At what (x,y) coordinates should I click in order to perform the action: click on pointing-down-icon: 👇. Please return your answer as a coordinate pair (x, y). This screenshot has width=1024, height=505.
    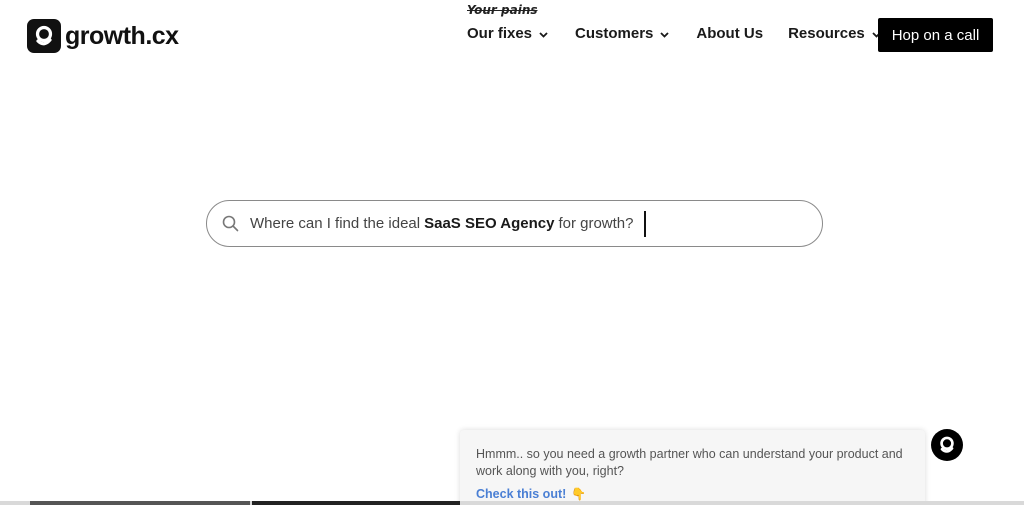
    Looking at the image, I should click on (579, 494).